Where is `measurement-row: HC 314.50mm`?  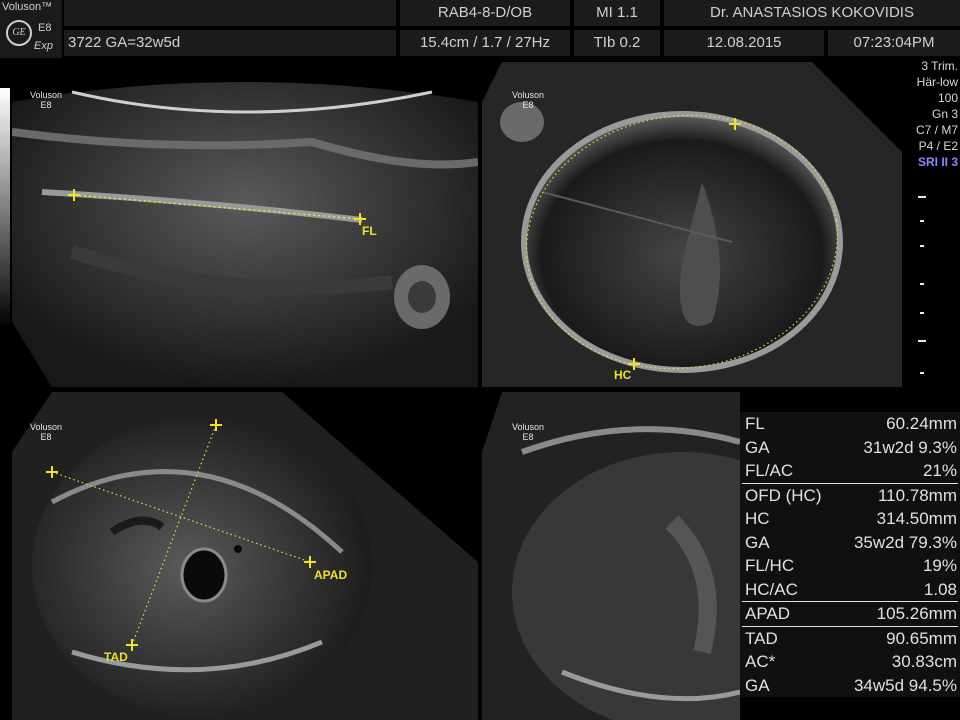 measurement-row: HC 314.50mm is located at coordinates (851, 518).